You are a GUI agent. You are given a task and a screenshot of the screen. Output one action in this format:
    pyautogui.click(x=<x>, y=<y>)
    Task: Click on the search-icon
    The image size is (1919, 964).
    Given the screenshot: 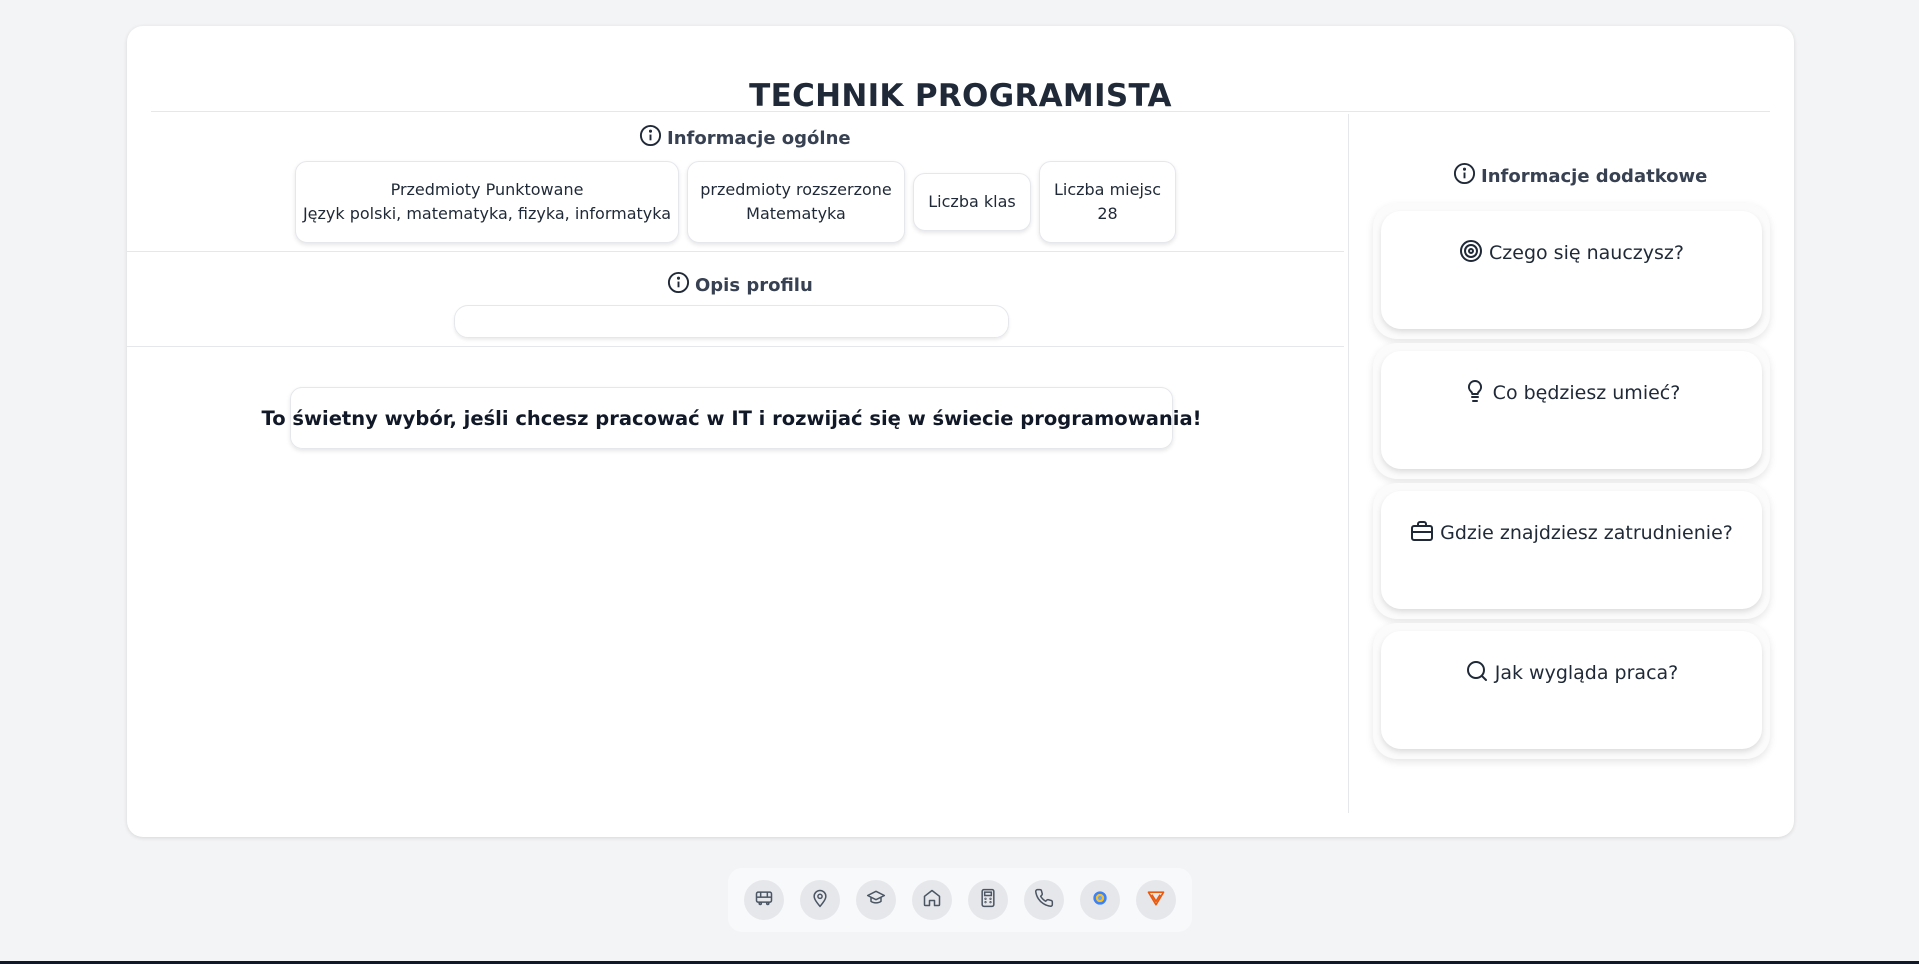 What is the action you would take?
    pyautogui.click(x=1477, y=673)
    